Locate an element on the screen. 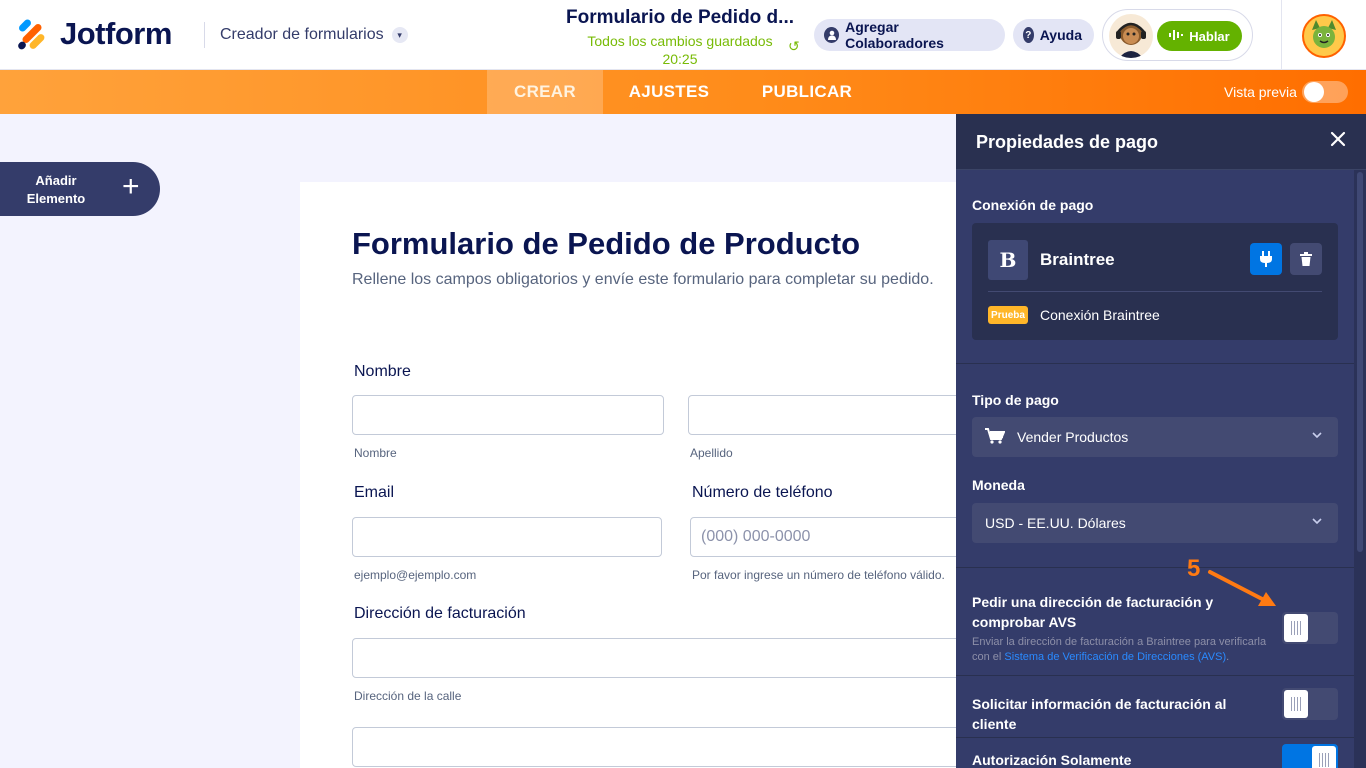 The height and width of the screenshot is (768, 1366). preview-label: Vista previa is located at coordinates (1260, 92).